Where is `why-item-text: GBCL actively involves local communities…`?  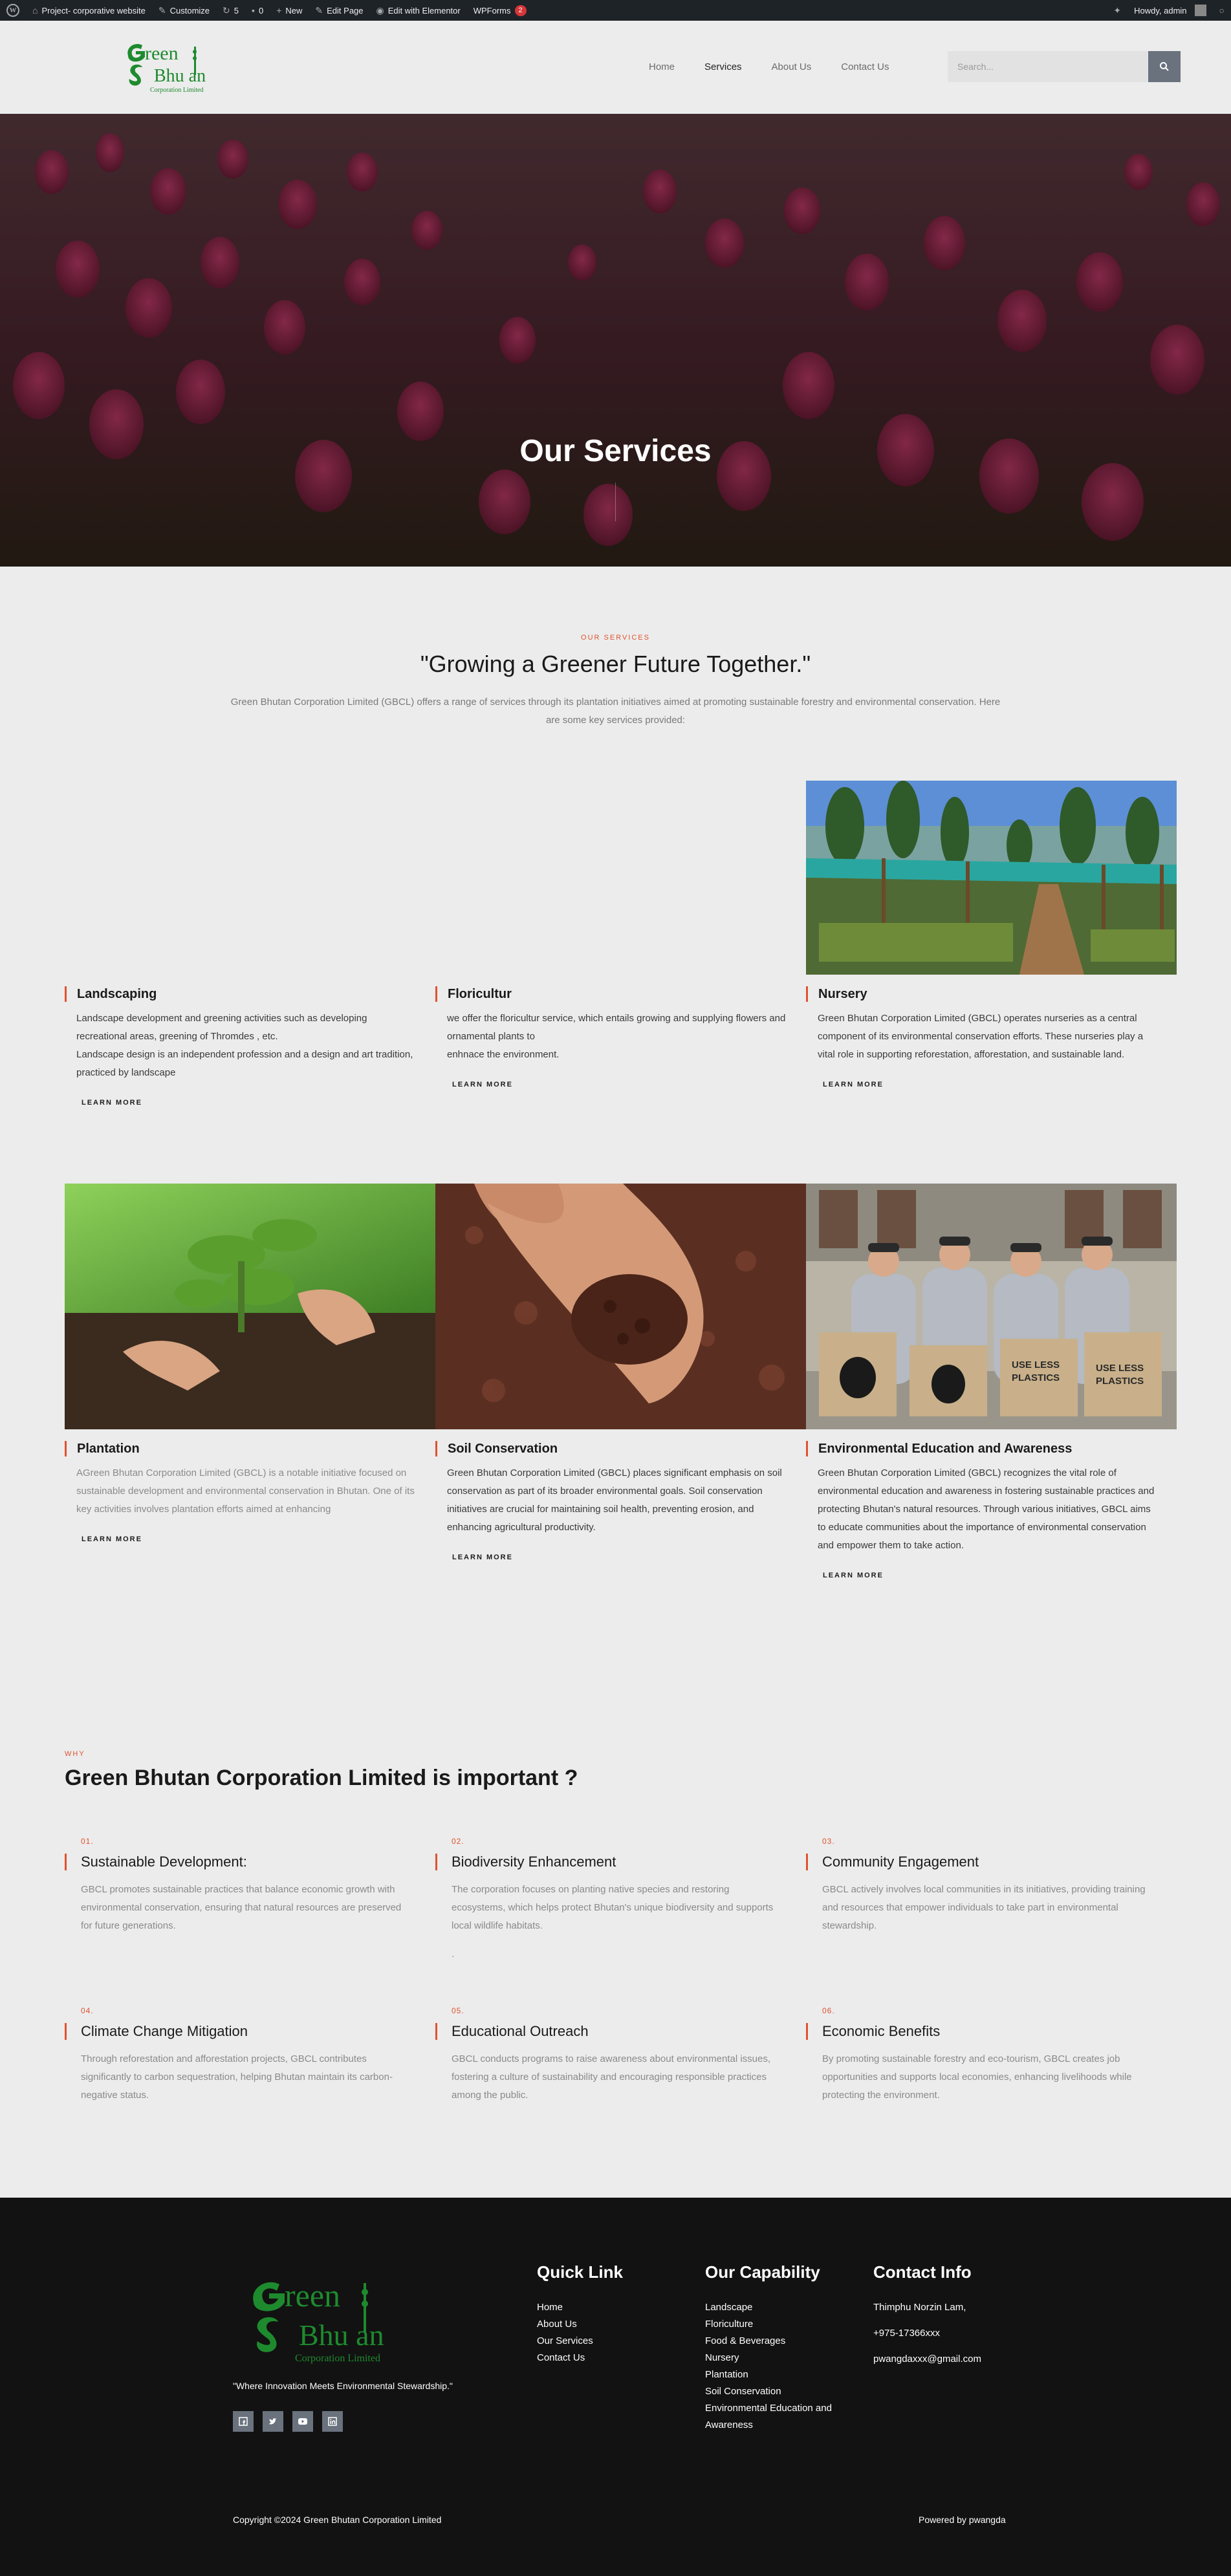
why-item-text: GBCL actively involves local communities… is located at coordinates (984, 1907).